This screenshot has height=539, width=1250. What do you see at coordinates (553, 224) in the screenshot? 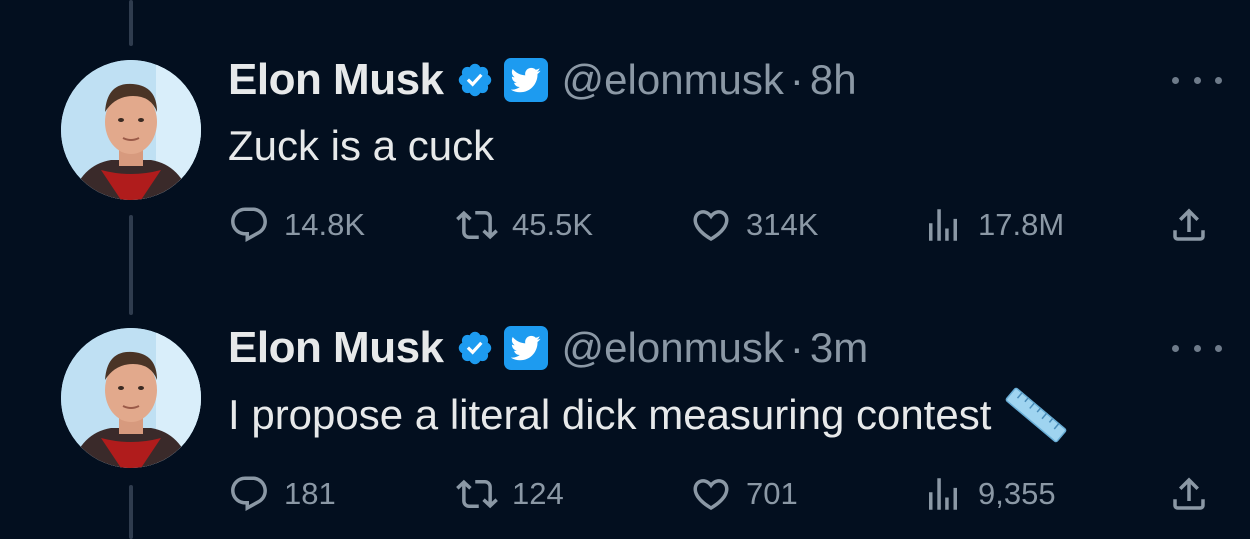
I see `retweet-count: 45.5K` at bounding box center [553, 224].